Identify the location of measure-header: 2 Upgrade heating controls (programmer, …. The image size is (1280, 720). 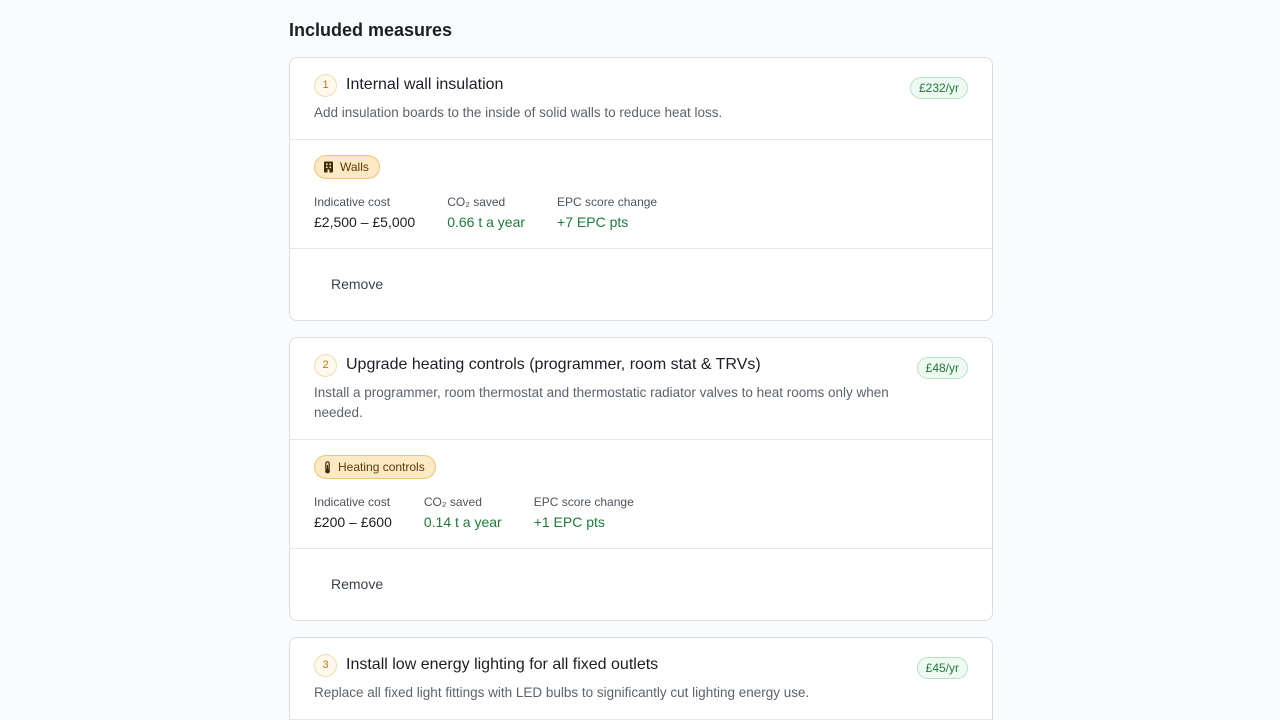
(641, 389).